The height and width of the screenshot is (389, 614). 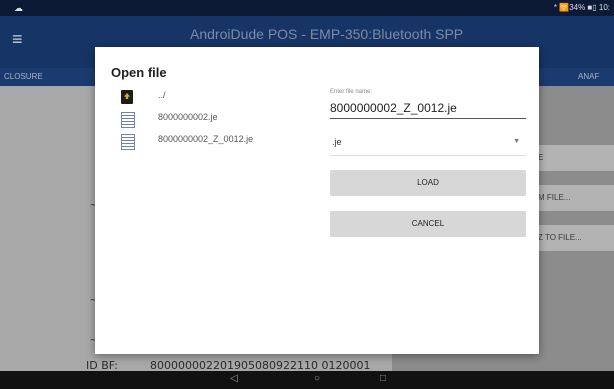 I want to click on menu-icon: ≡, so click(x=17, y=39).